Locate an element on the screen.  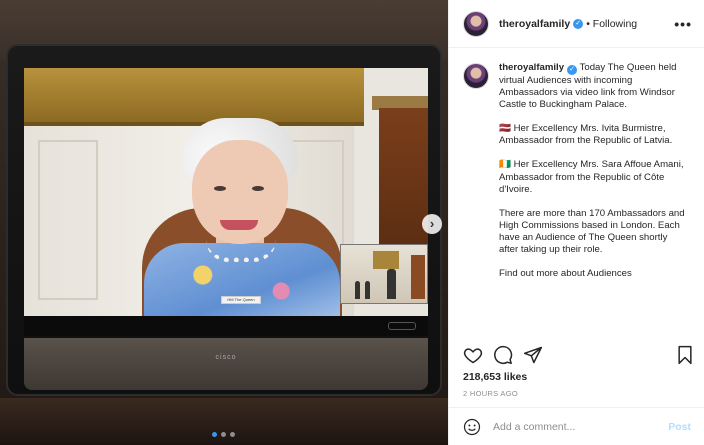
post-timestamp: 2 HOURS AGO is located at coordinates (490, 393).